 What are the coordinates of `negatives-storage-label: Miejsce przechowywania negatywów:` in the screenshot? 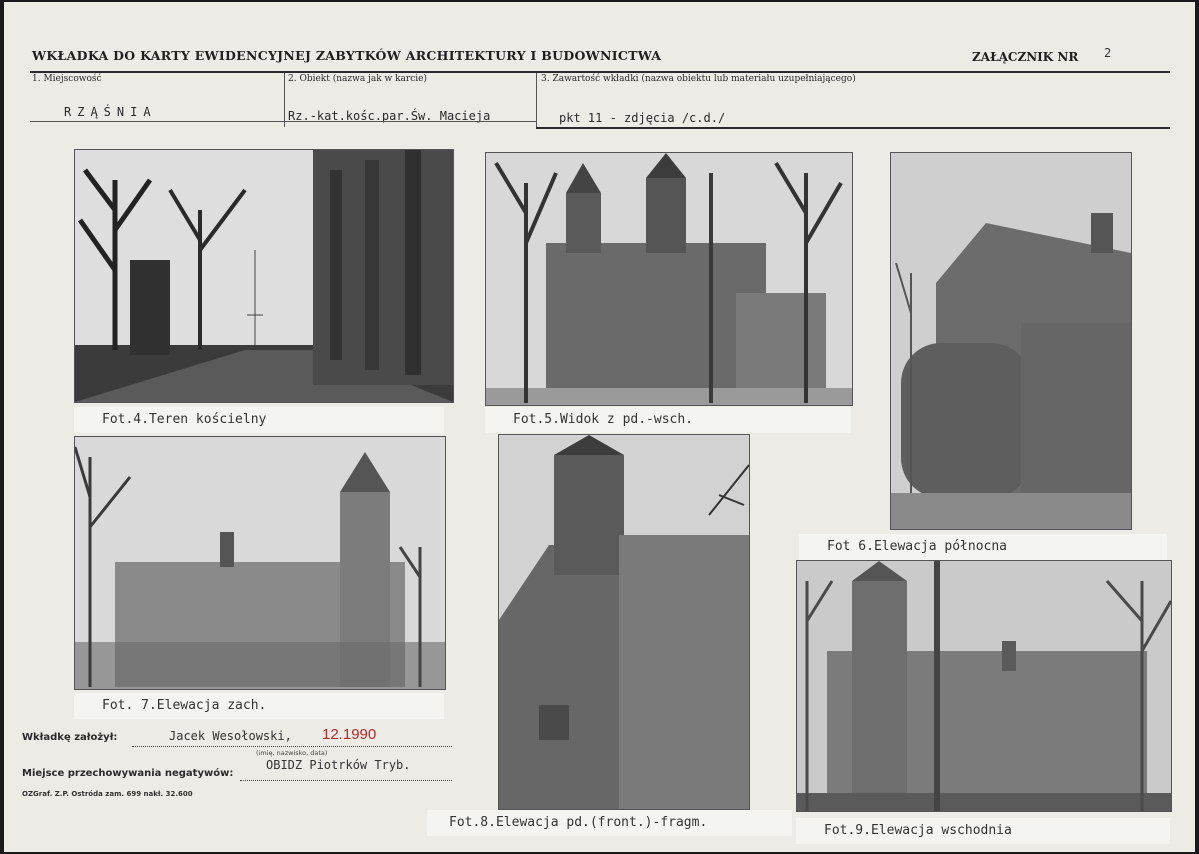 It's located at (128, 773).